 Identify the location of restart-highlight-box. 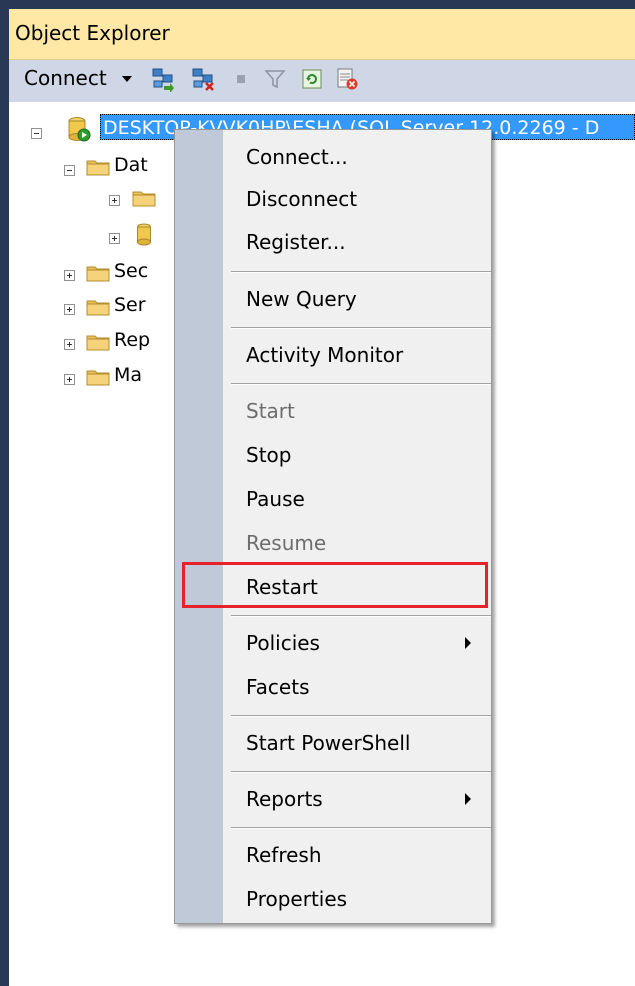
(335, 585).